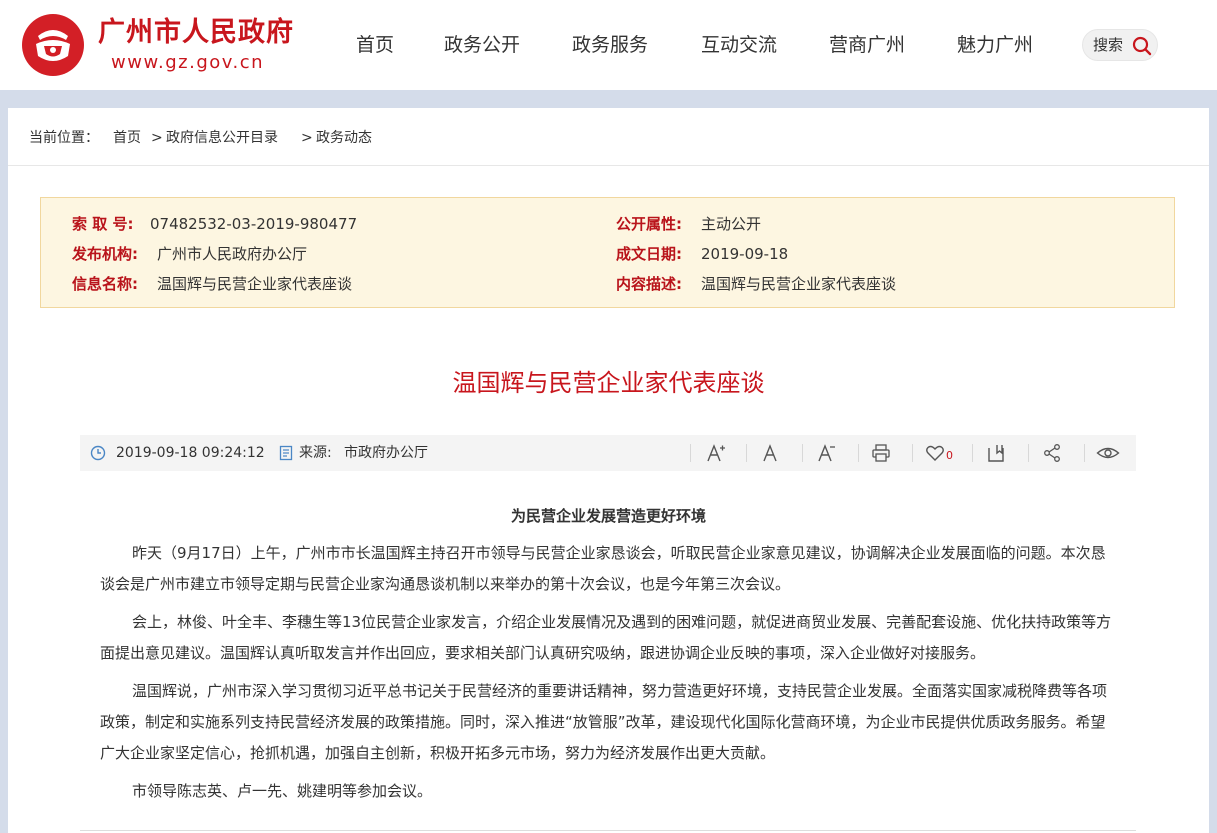 This screenshot has height=833, width=1217. I want to click on article-source: 市政府办公厅, so click(386, 453).